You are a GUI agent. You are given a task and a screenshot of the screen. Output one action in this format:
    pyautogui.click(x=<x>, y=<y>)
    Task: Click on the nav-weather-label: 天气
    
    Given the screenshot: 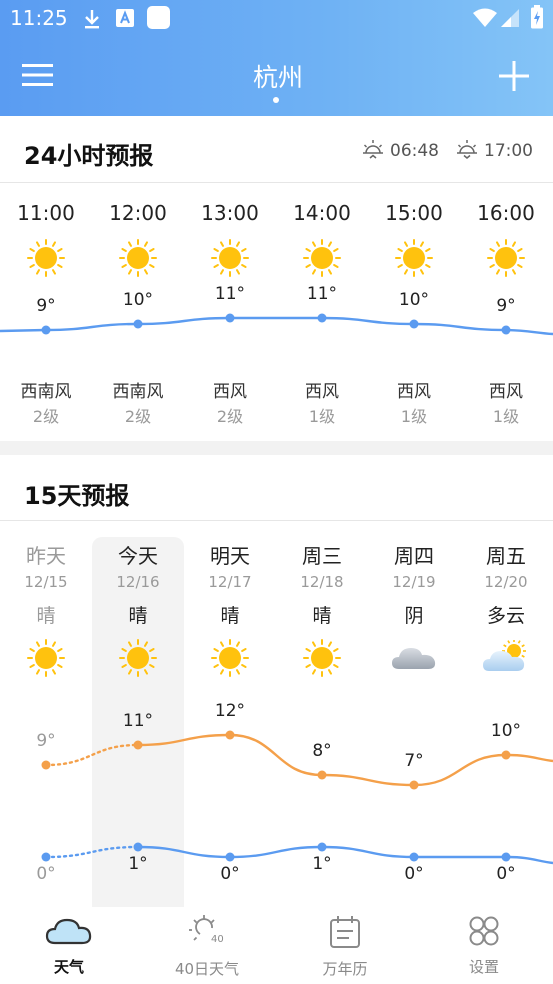 What is the action you would take?
    pyautogui.click(x=68, y=967)
    